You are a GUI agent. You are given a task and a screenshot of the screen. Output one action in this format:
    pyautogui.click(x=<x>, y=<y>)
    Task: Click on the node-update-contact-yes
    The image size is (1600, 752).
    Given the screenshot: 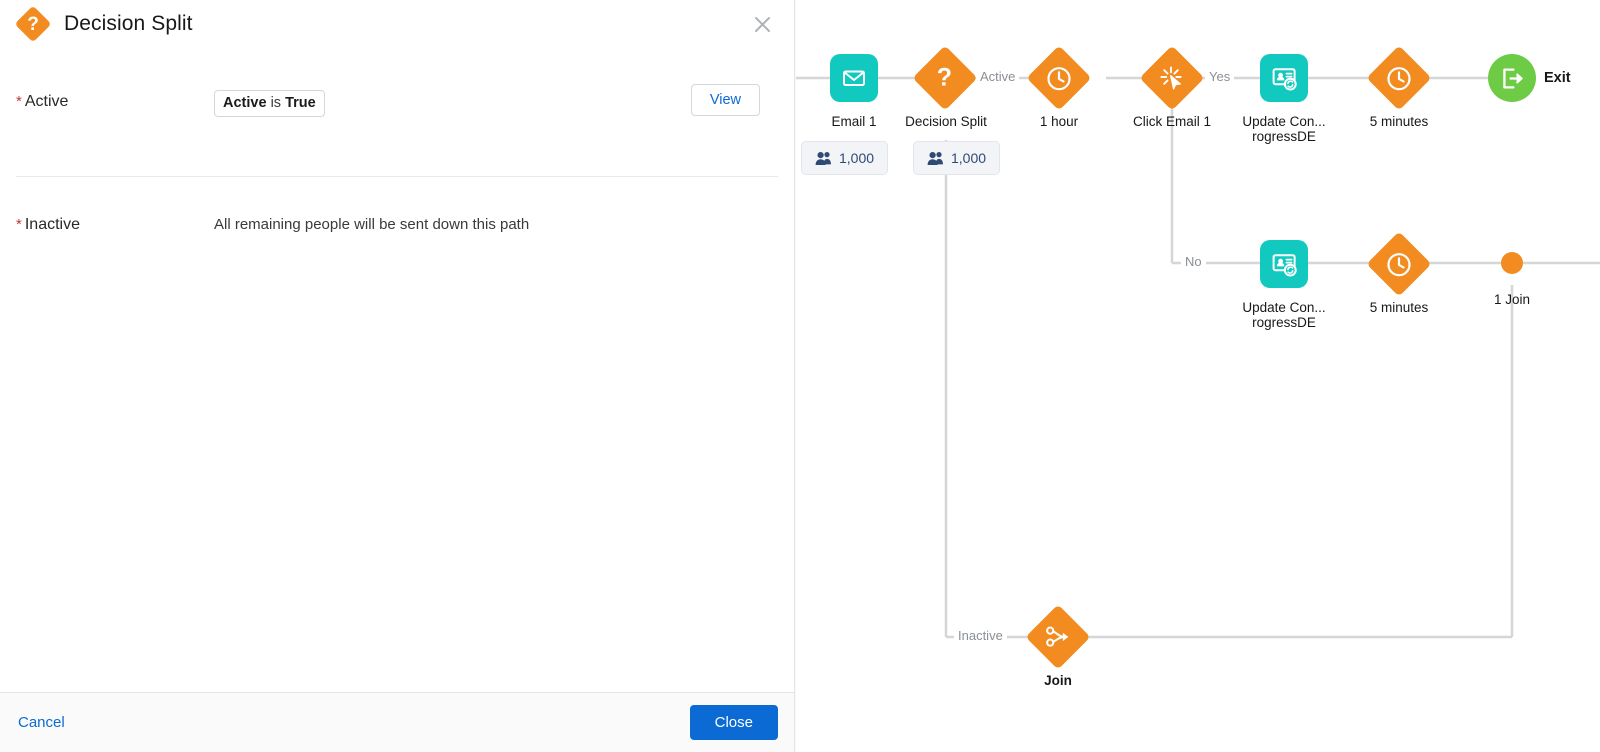 What is the action you would take?
    pyautogui.click(x=1284, y=78)
    